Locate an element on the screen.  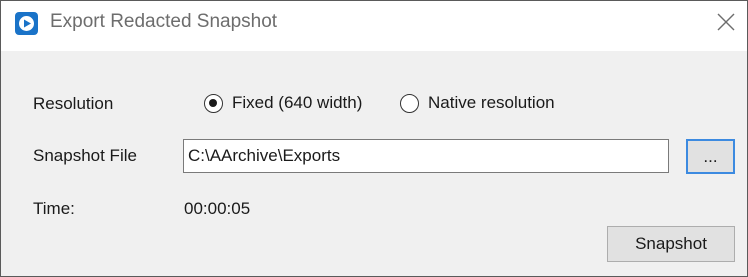
close-icon is located at coordinates (726, 22).